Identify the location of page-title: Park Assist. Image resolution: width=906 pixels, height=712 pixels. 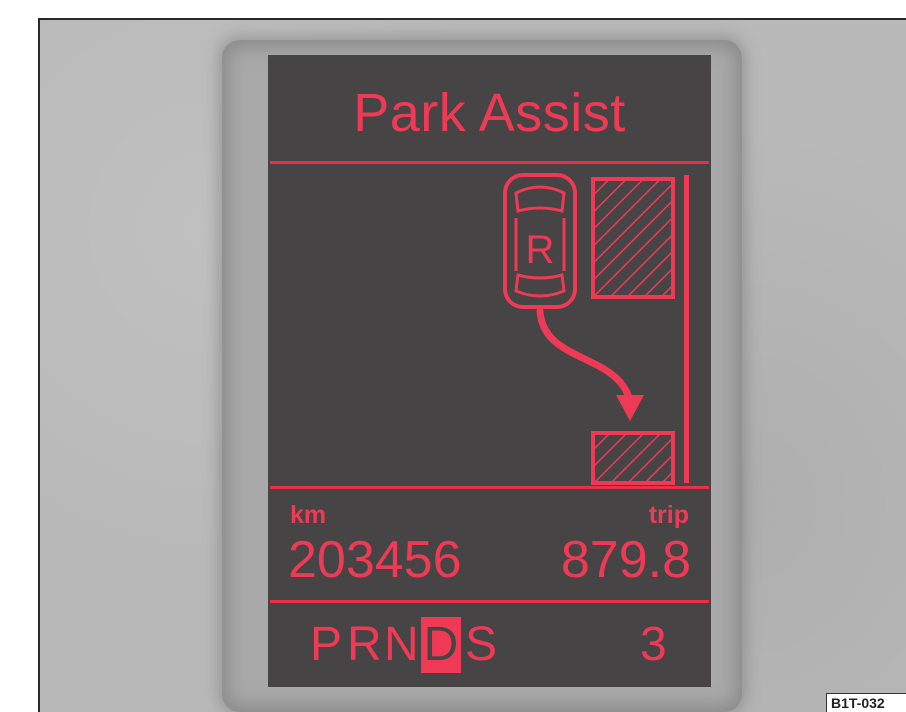
(489, 113).